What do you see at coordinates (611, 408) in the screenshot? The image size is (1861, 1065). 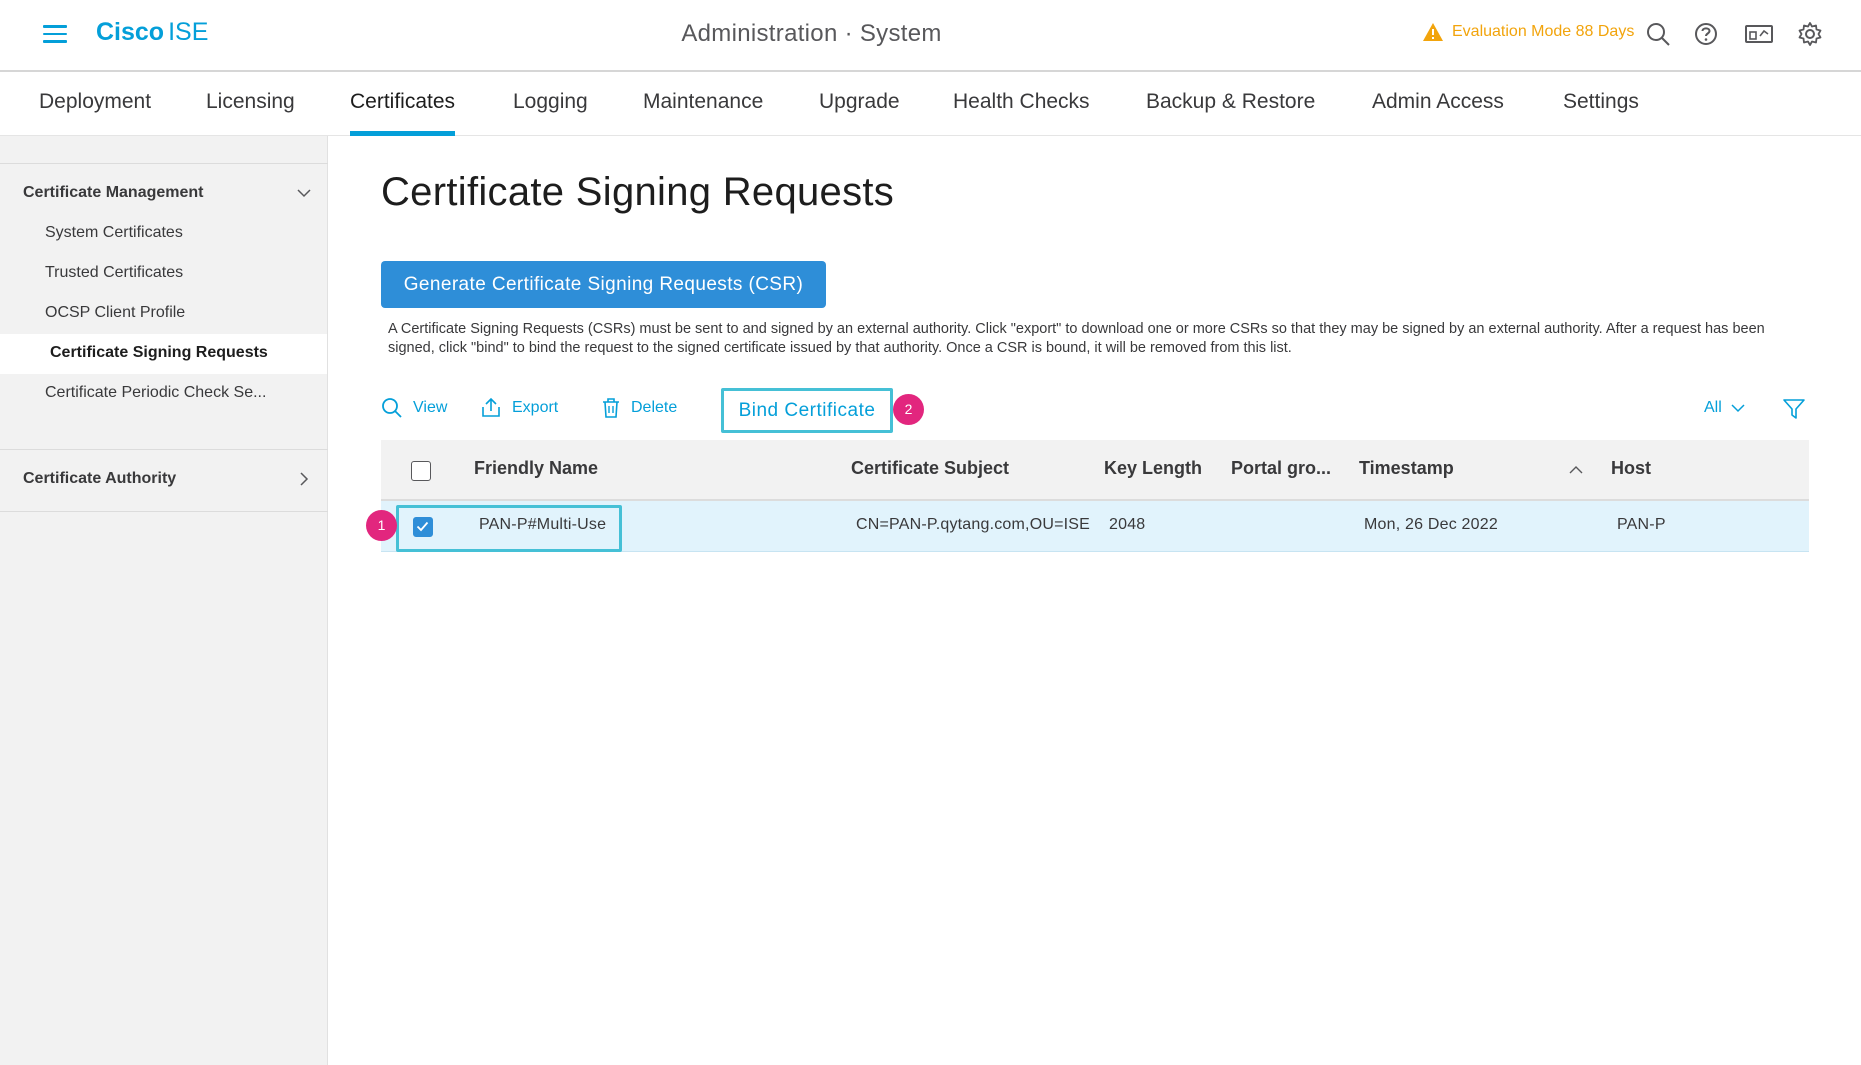 I see `trash-icon` at bounding box center [611, 408].